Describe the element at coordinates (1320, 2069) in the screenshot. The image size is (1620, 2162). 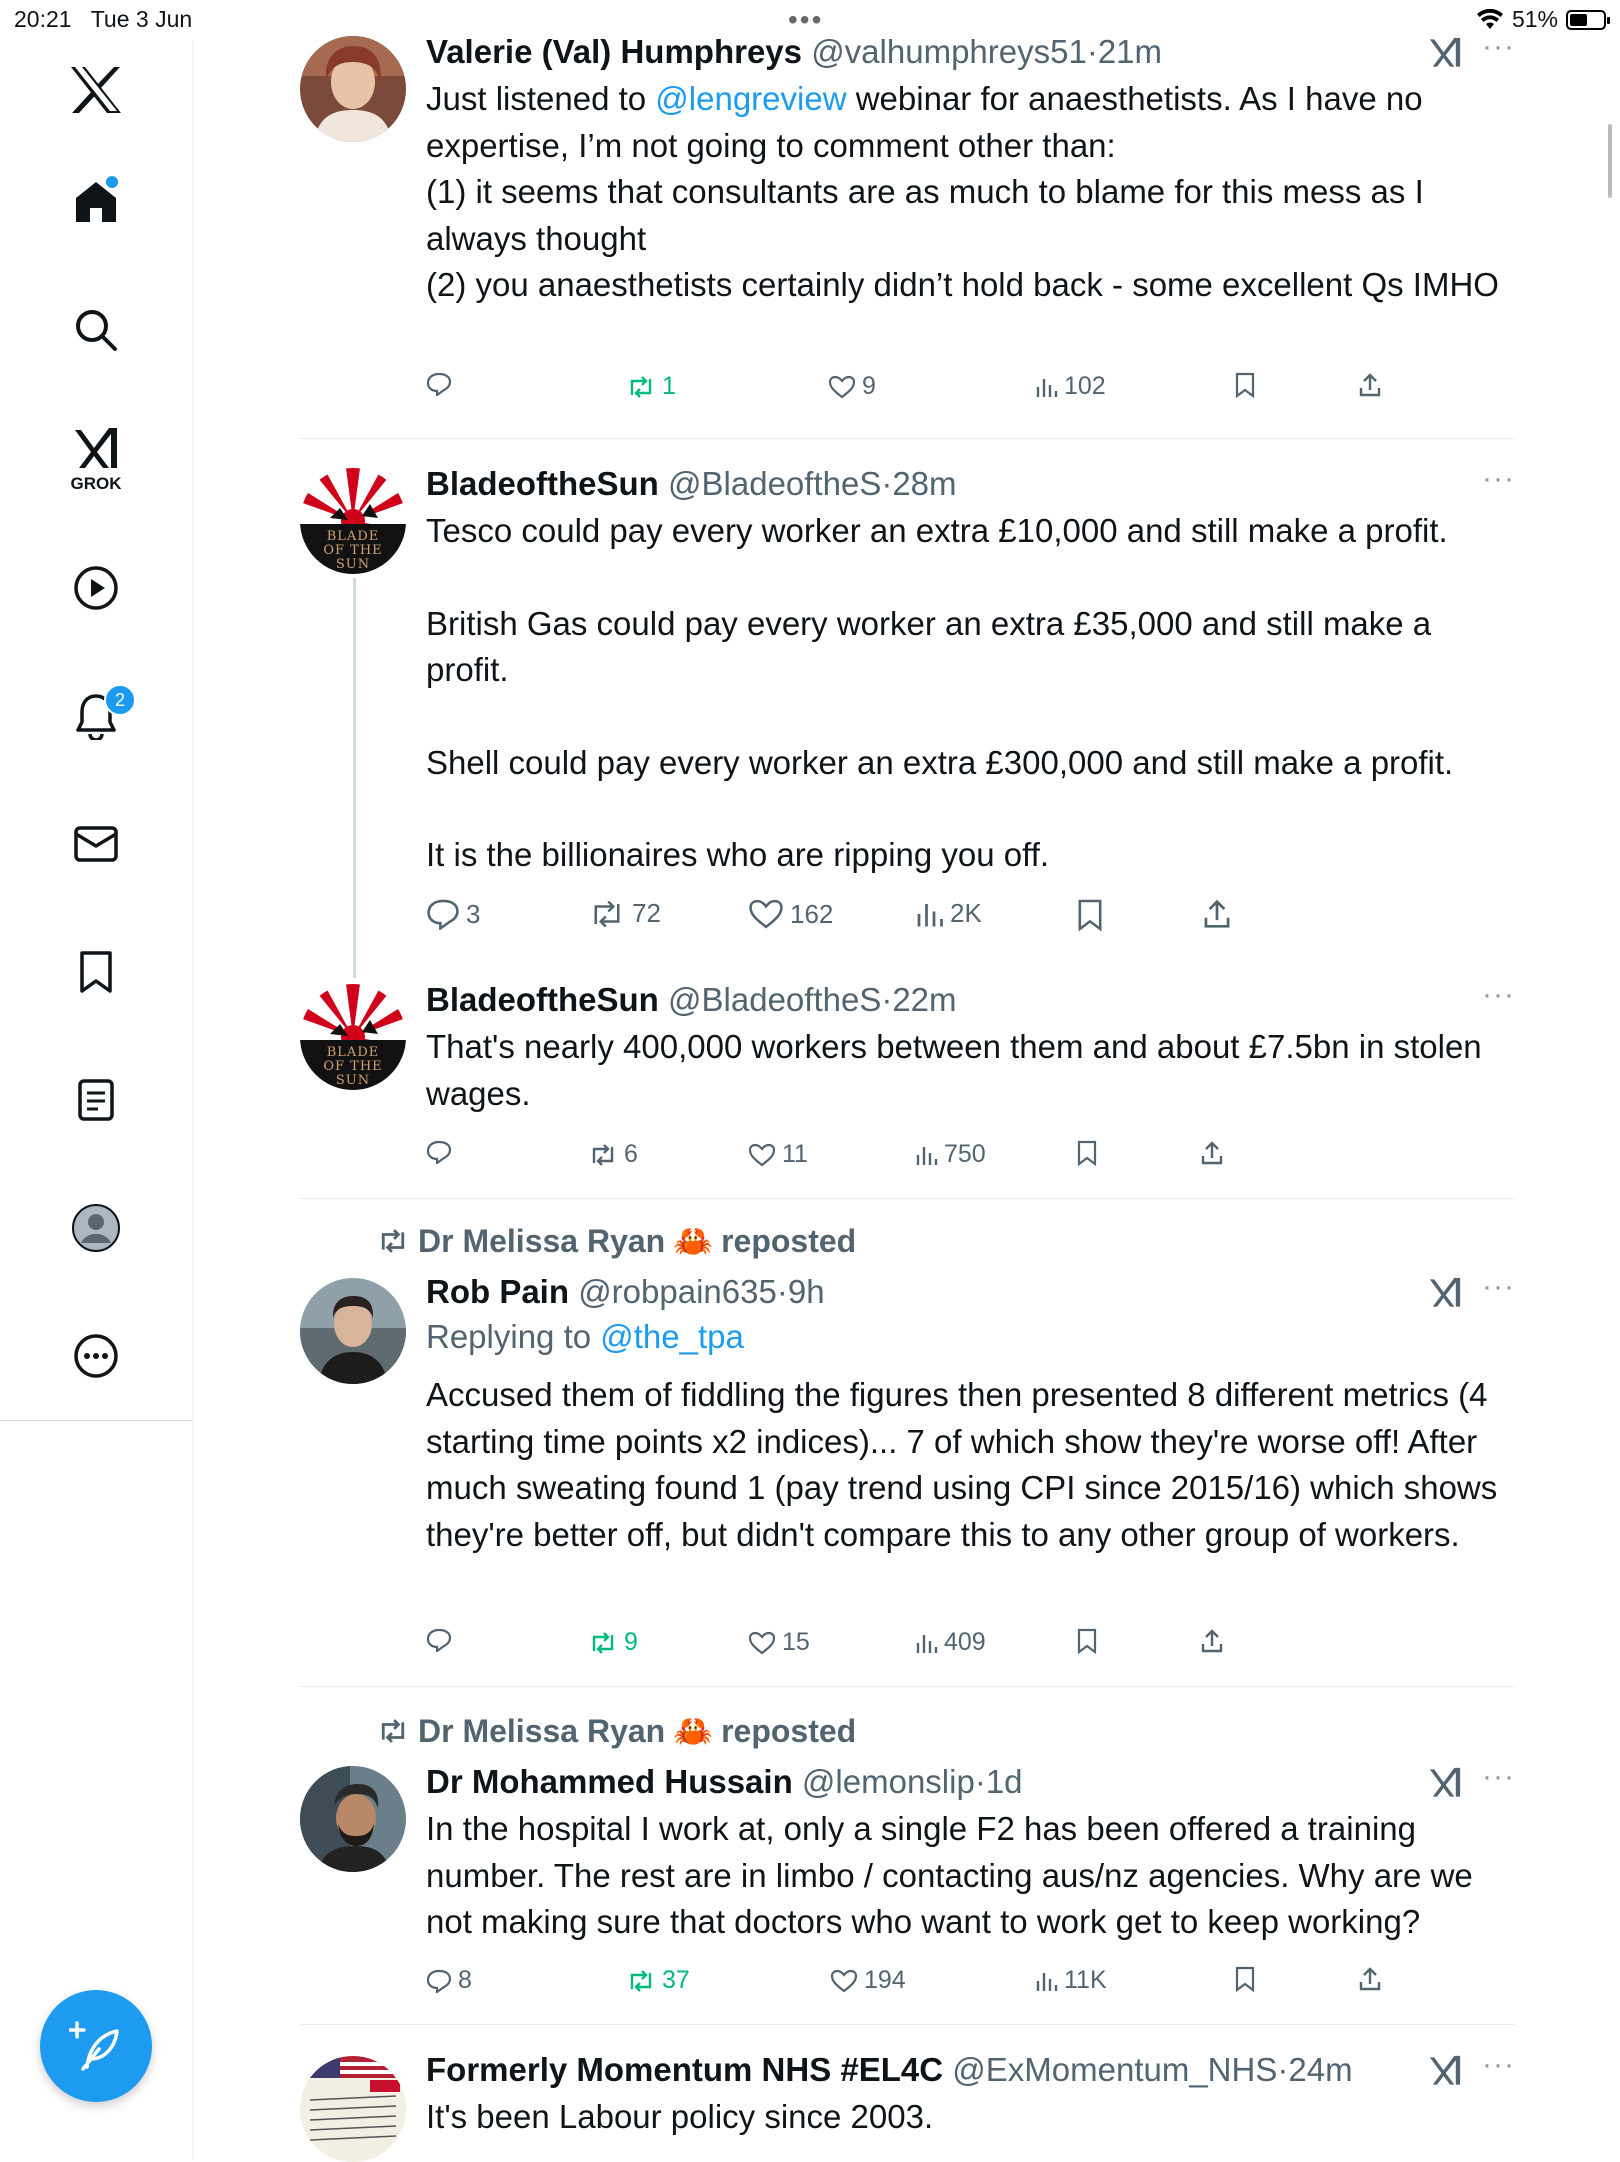
I see `tweet-time: 24m` at that location.